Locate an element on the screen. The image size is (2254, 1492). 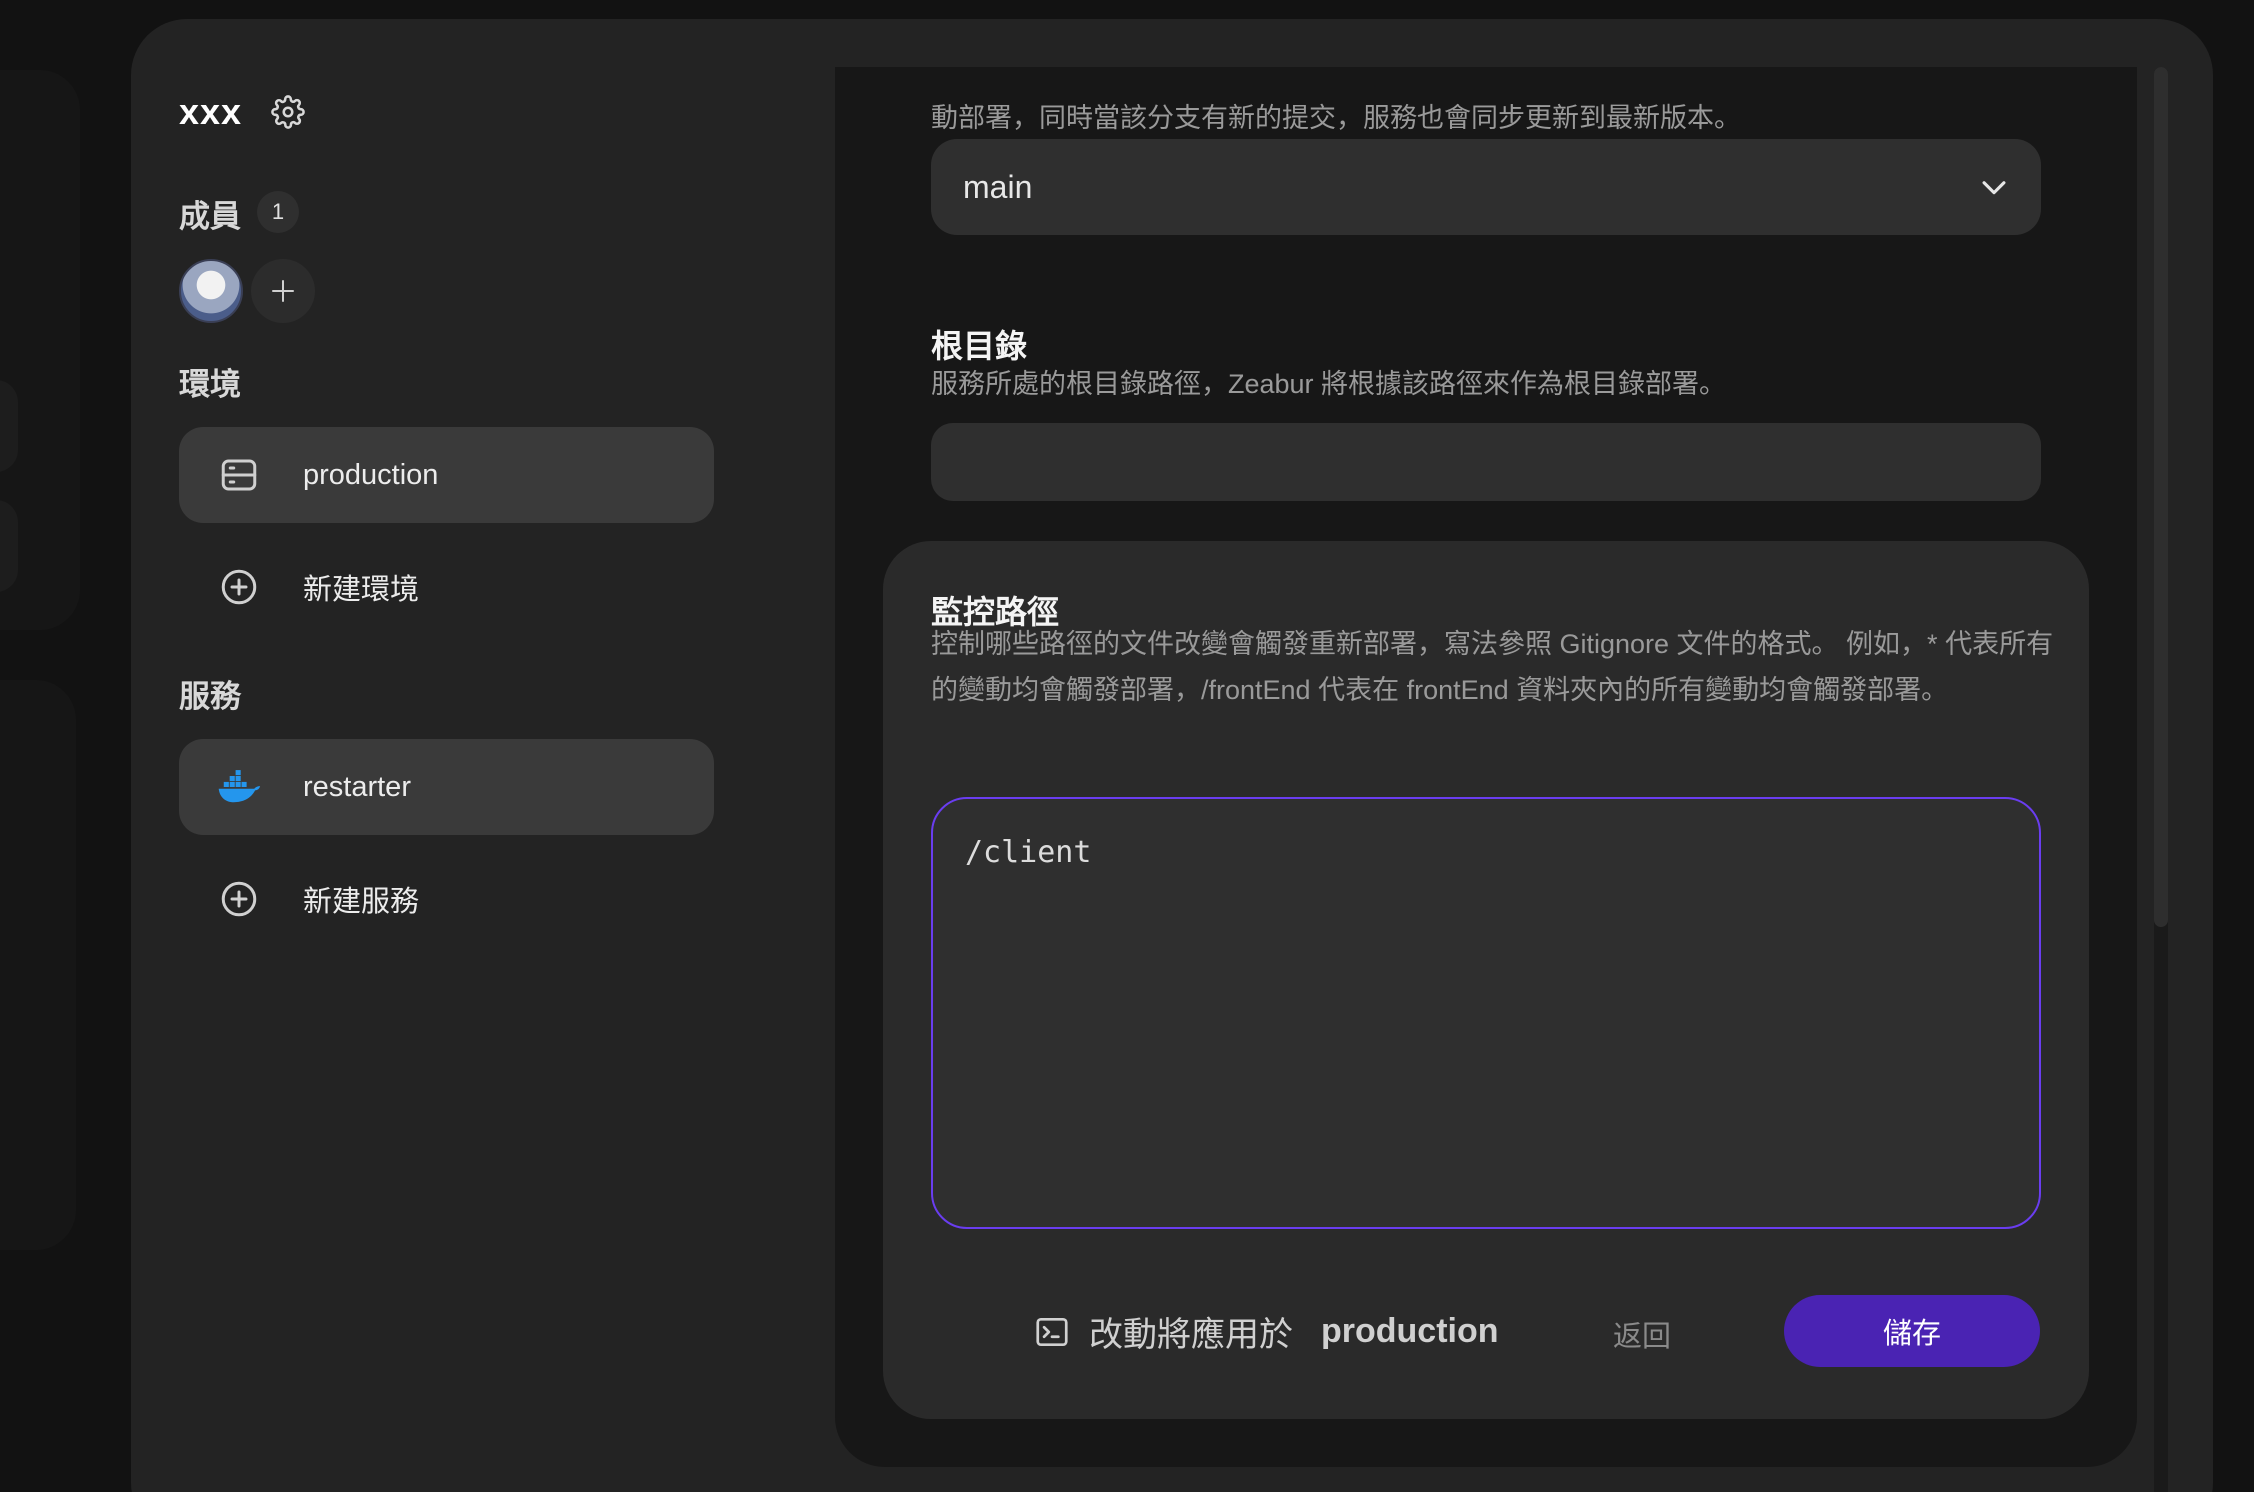
background-panel is located at coordinates (38, 965).